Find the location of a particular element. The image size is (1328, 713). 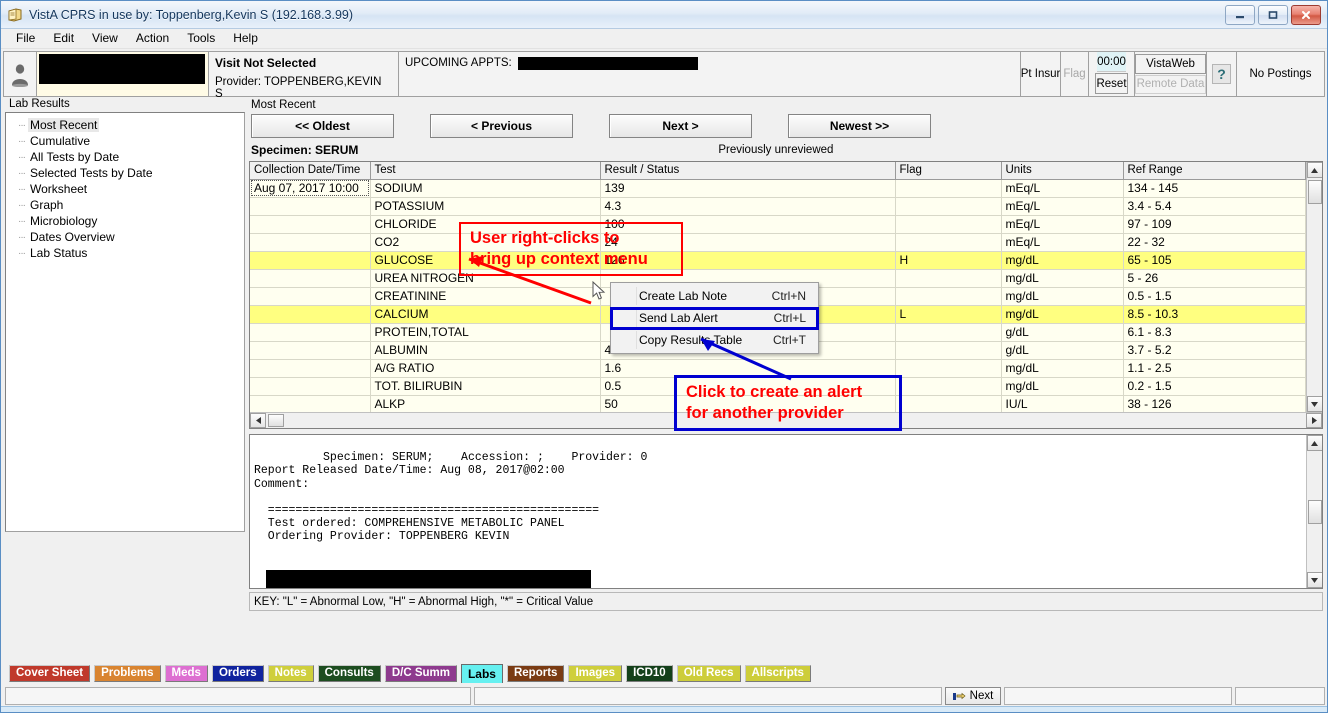

sidebar-item-worksheet: ··· Worksheet is located at coordinates (125, 189).